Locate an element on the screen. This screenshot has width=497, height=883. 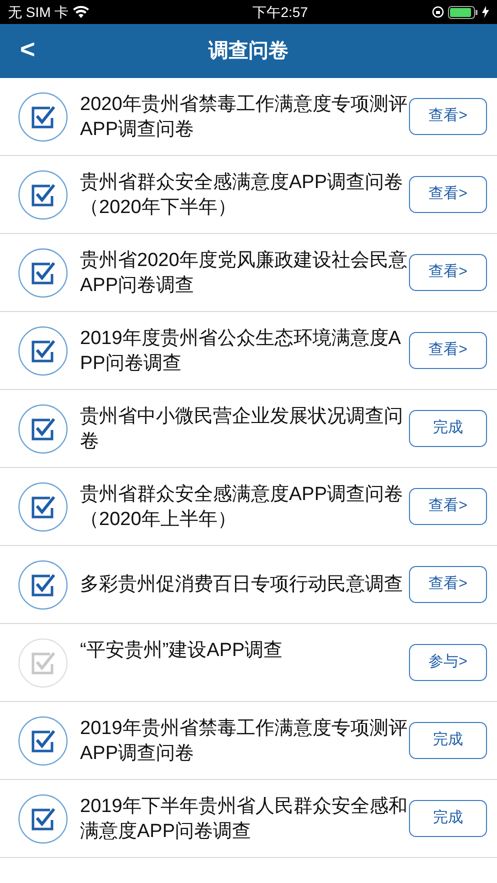
charging-bolt-icon is located at coordinates (485, 12).